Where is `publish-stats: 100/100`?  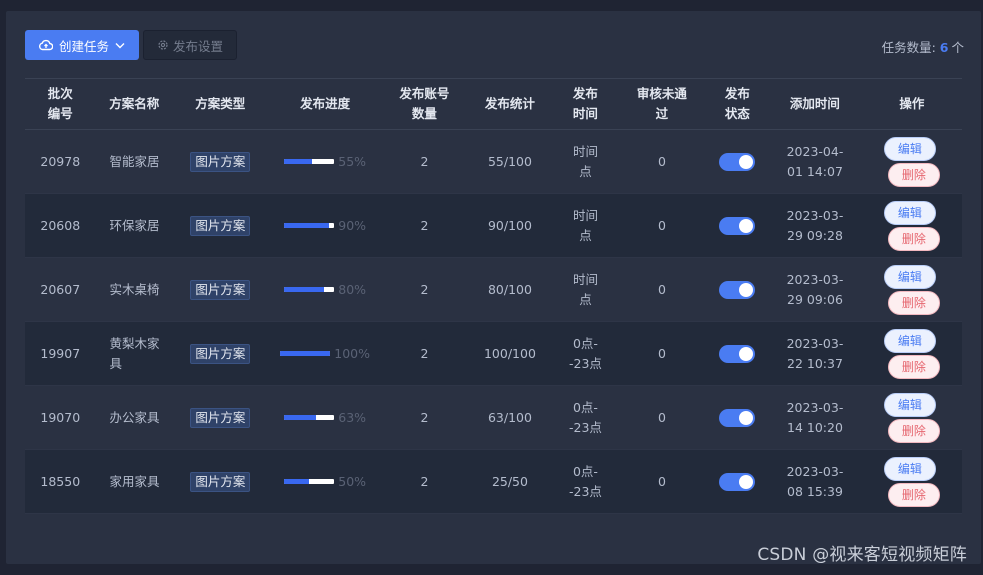
publish-stats: 100/100 is located at coordinates (509, 353).